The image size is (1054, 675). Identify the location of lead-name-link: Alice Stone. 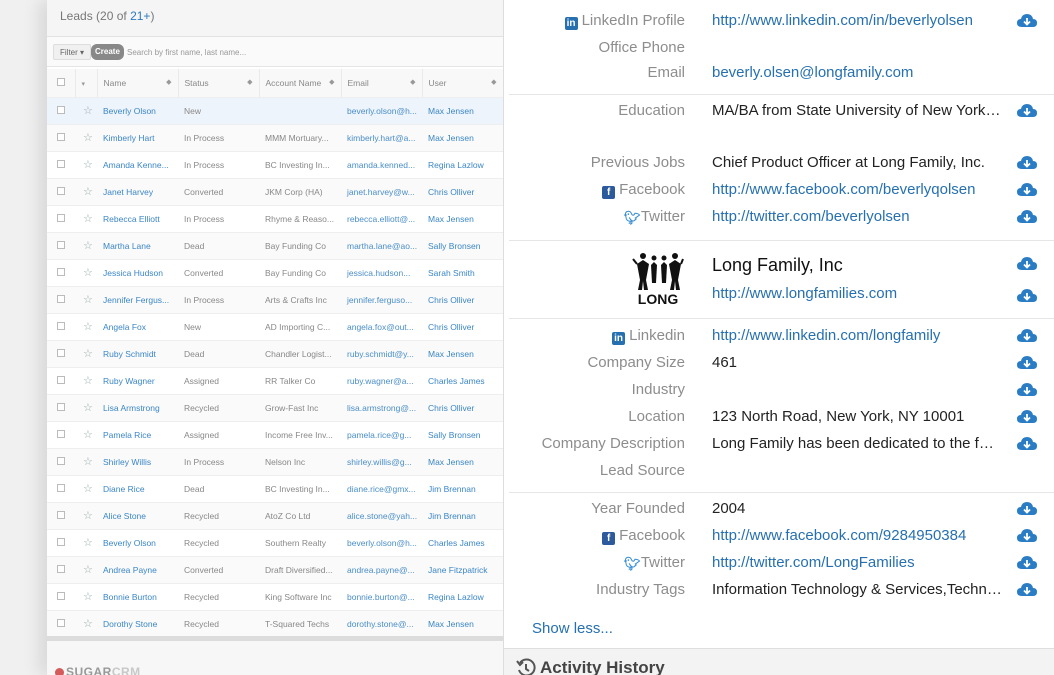
(137, 516).